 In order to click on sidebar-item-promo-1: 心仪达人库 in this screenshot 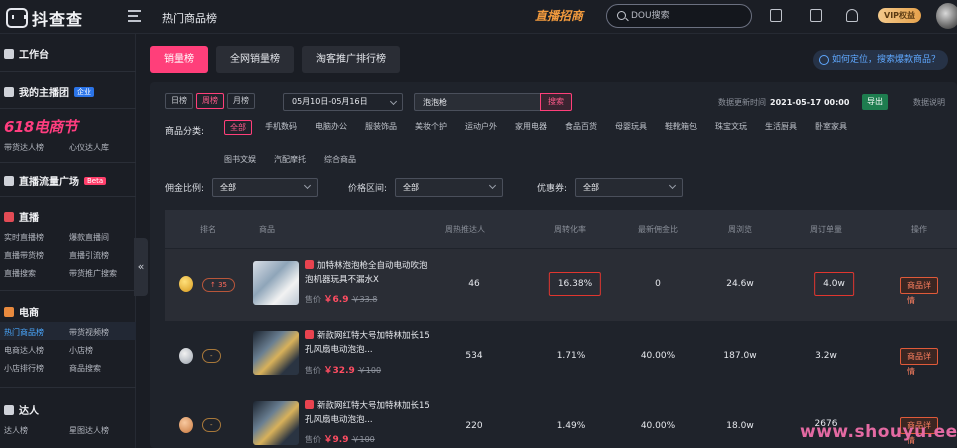, I will do `click(101, 147)`.